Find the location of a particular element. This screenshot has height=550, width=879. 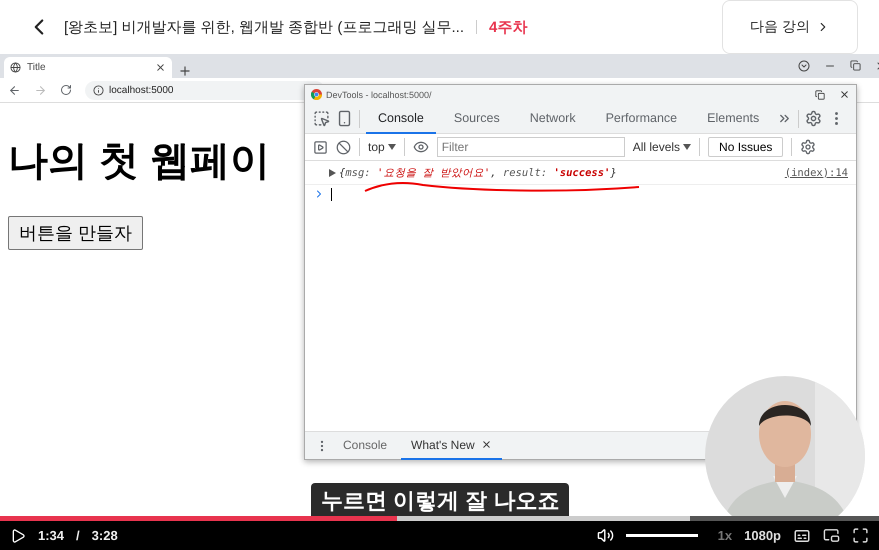

devtools-tab: Performance is located at coordinates (642, 119).